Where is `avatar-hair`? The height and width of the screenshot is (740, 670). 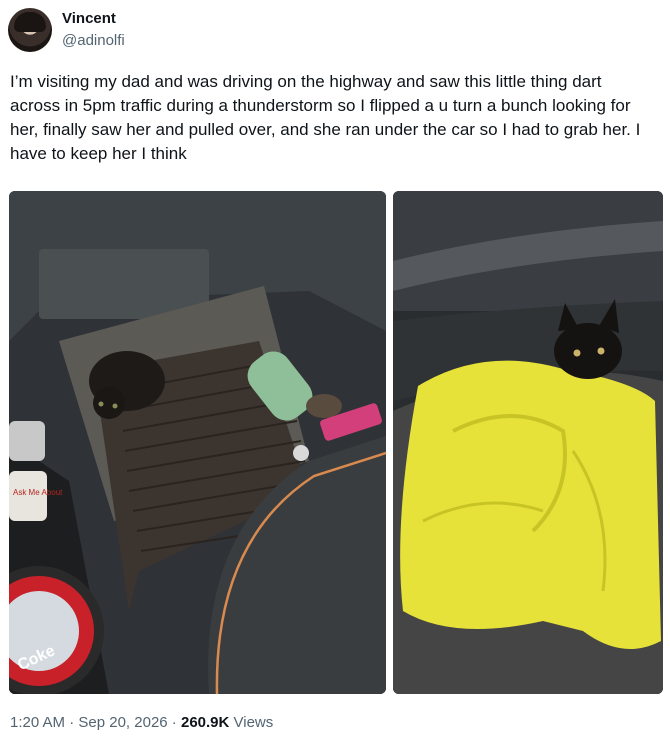 avatar-hair is located at coordinates (30, 22).